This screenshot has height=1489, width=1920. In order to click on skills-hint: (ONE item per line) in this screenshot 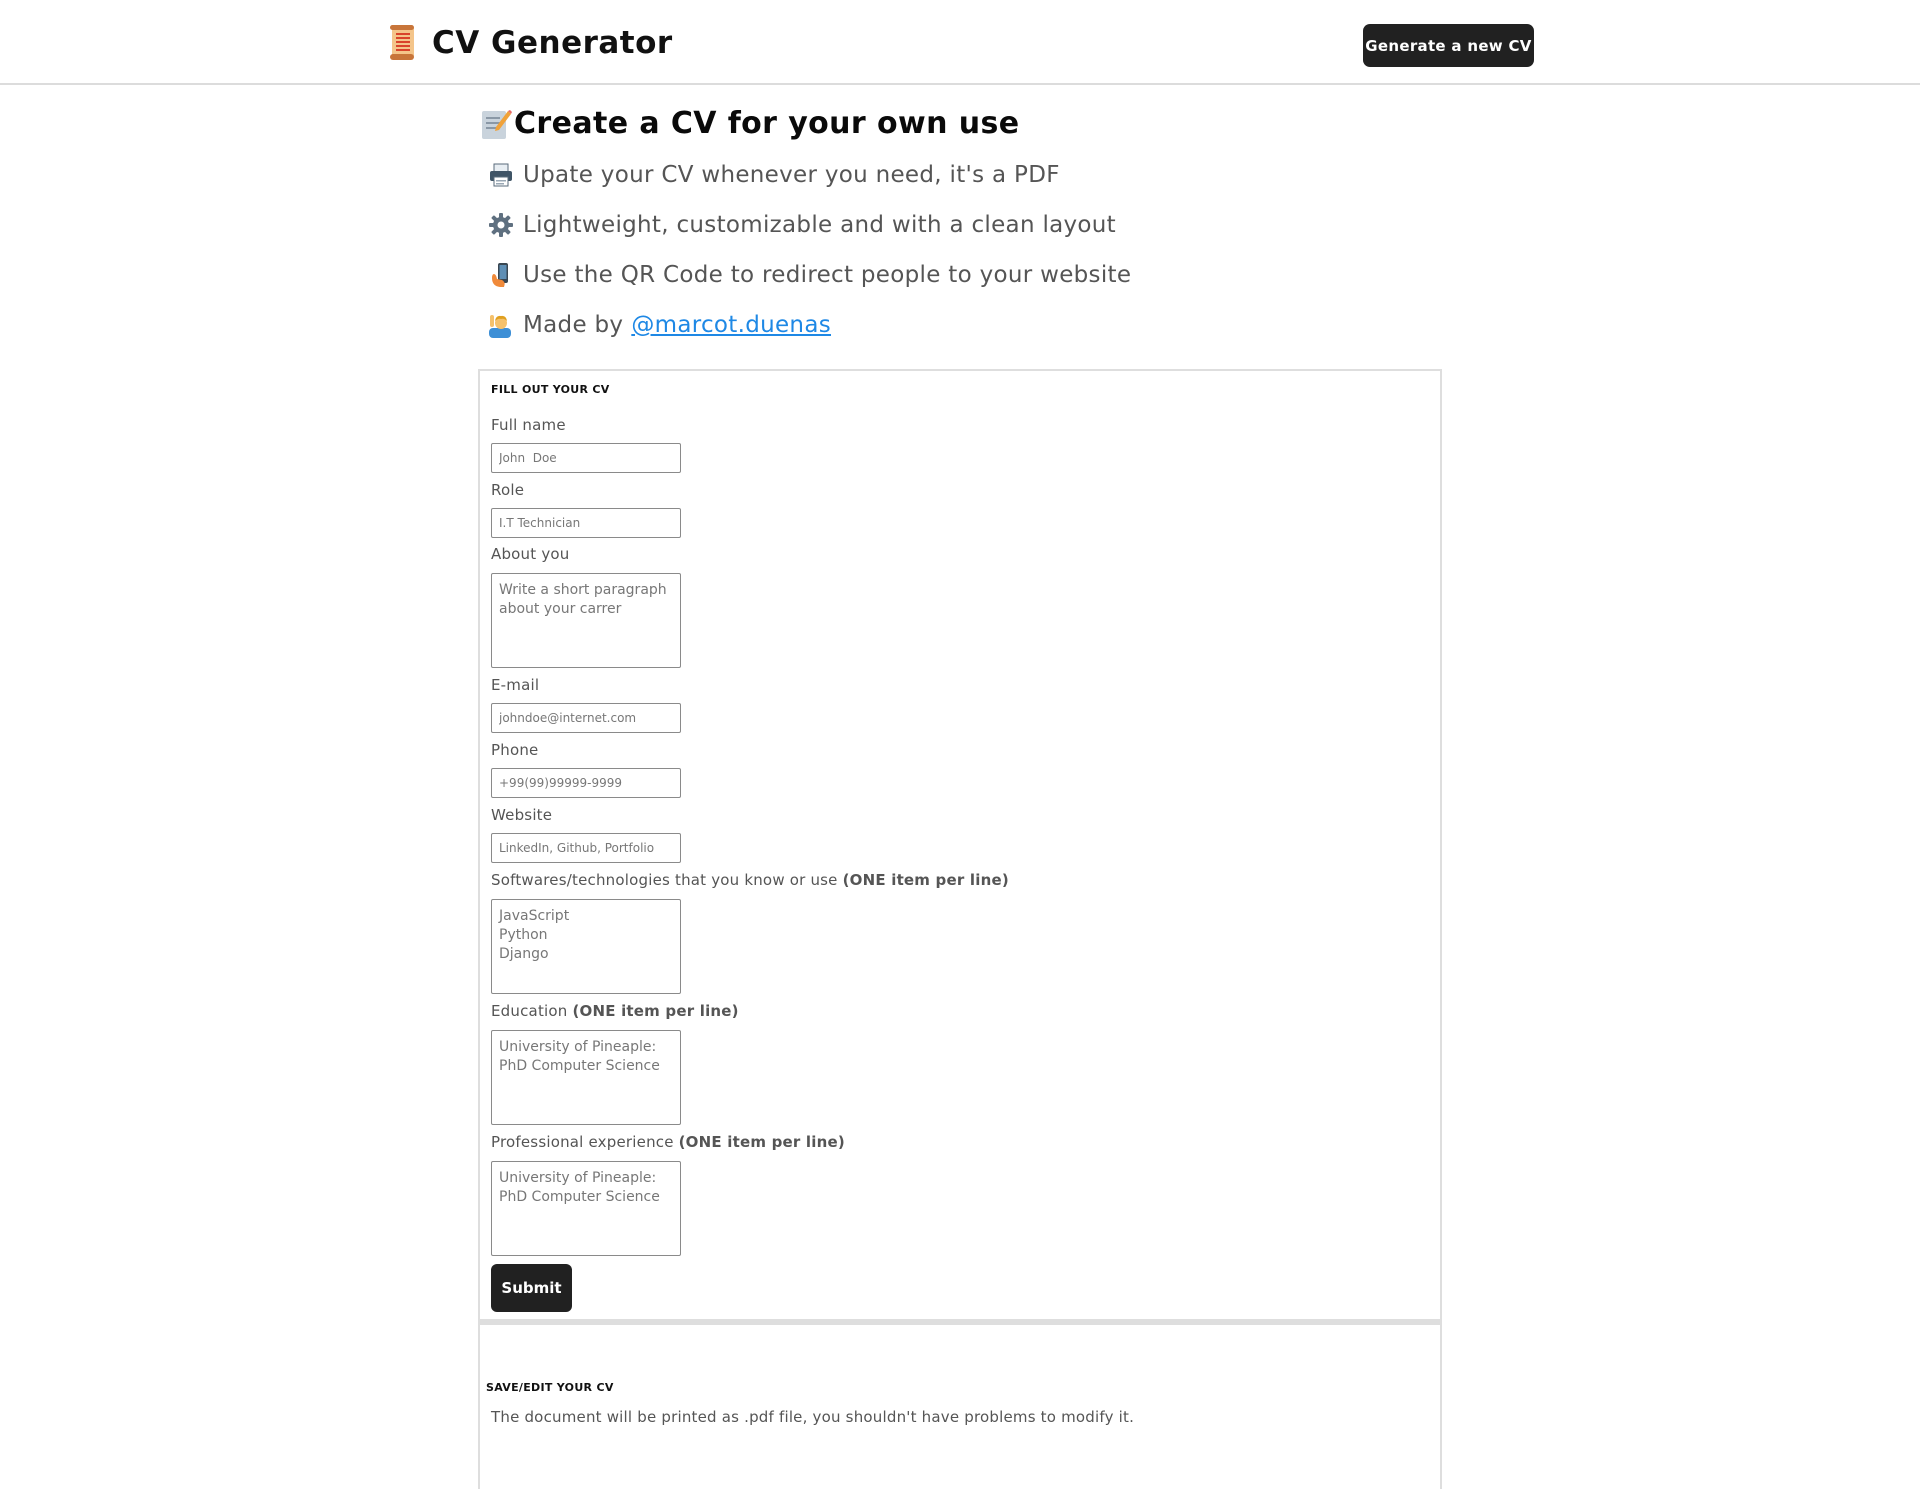, I will do `click(925, 880)`.